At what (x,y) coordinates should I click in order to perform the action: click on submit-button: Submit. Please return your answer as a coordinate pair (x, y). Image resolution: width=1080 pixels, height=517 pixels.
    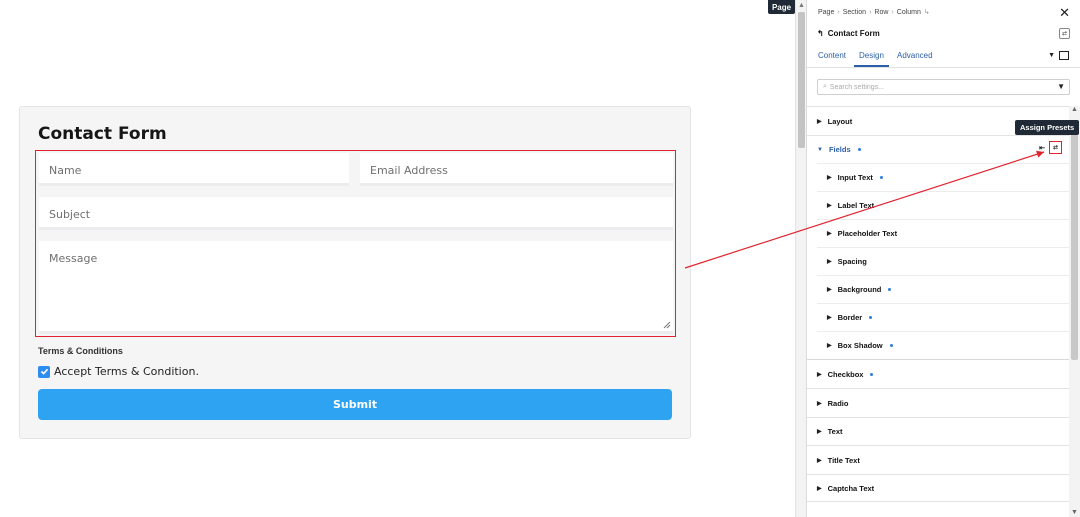
    Looking at the image, I should click on (355, 404).